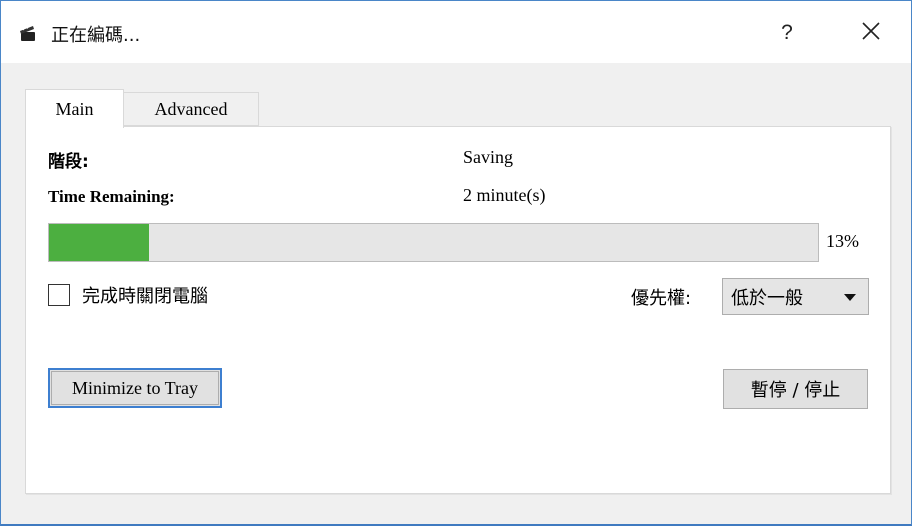 The width and height of the screenshot is (912, 526). I want to click on minimize-to-tray-label: Minimize to Tray, so click(134, 387).